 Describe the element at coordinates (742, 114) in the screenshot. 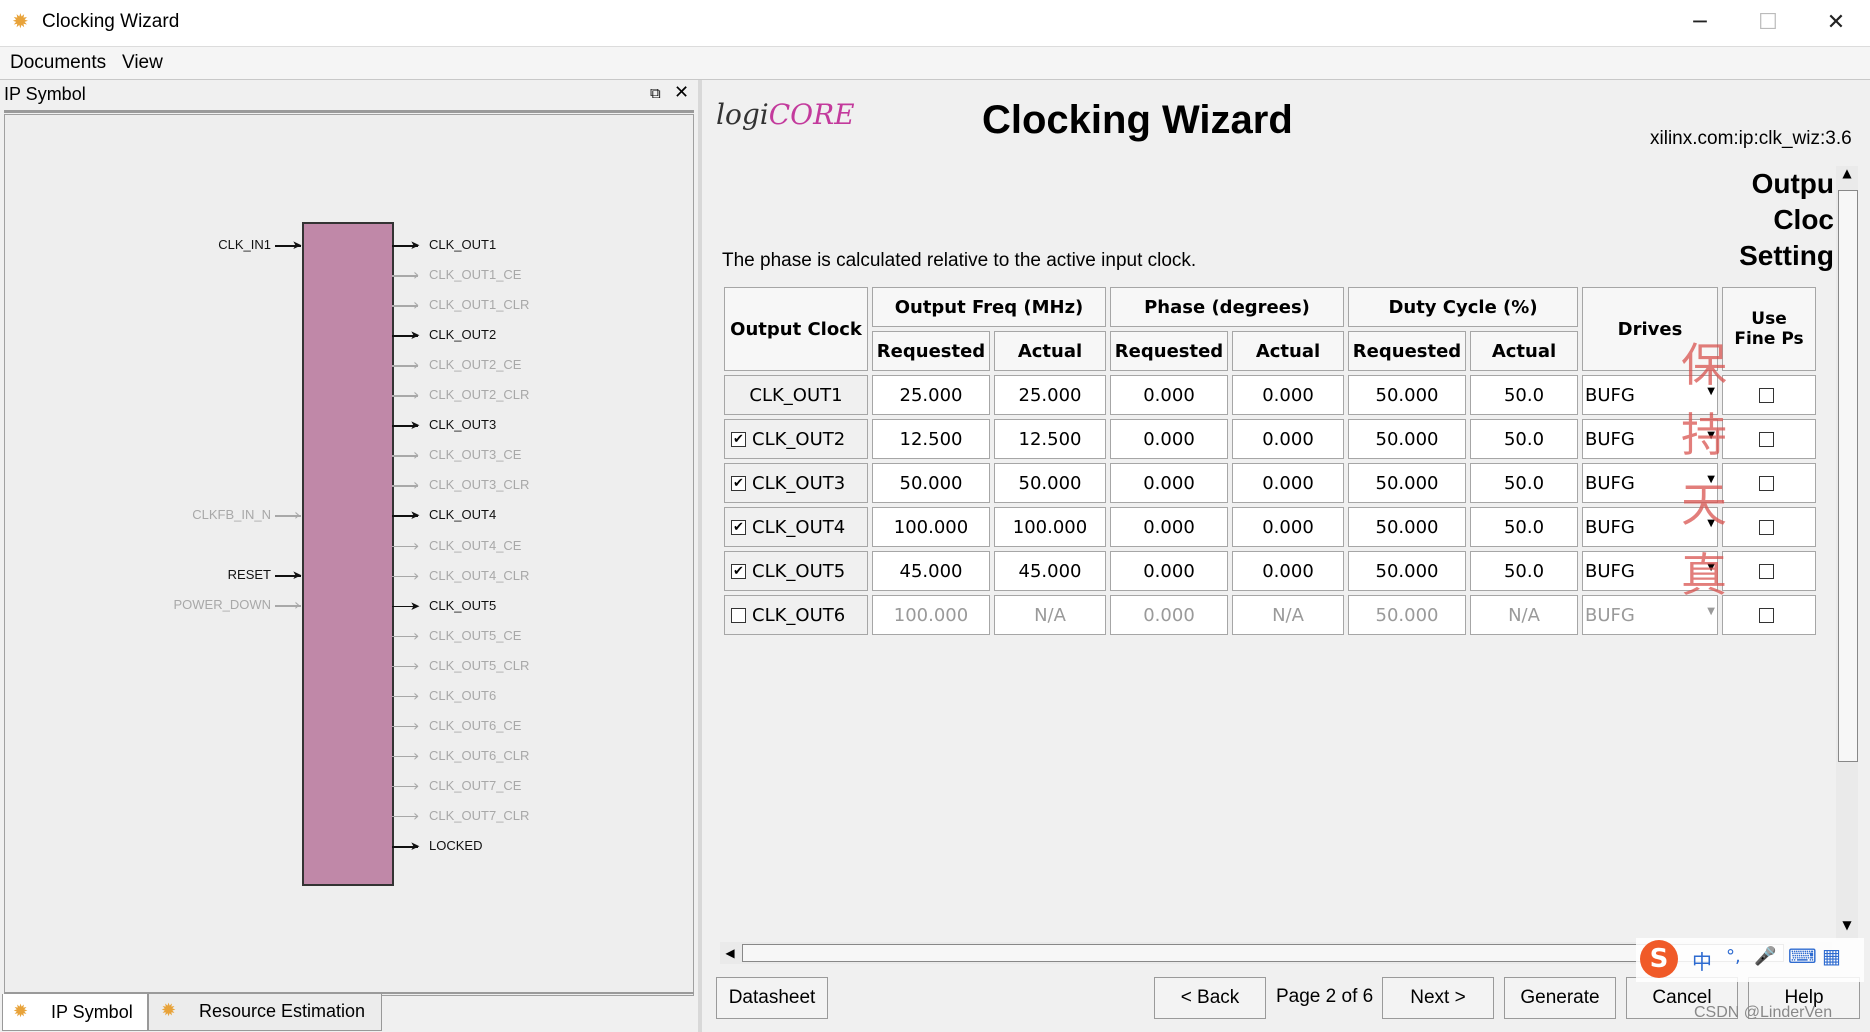

I see `logo-prefix: logi` at that location.